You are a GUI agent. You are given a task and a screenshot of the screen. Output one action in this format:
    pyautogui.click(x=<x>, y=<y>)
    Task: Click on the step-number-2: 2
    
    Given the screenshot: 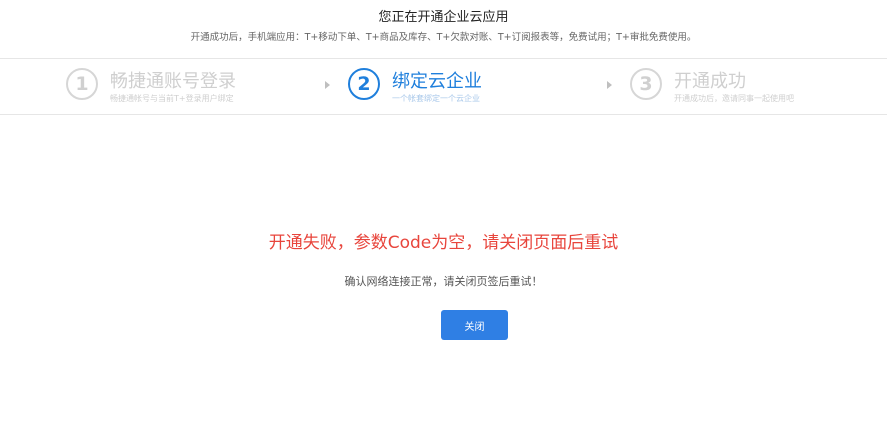 What is the action you would take?
    pyautogui.click(x=364, y=84)
    